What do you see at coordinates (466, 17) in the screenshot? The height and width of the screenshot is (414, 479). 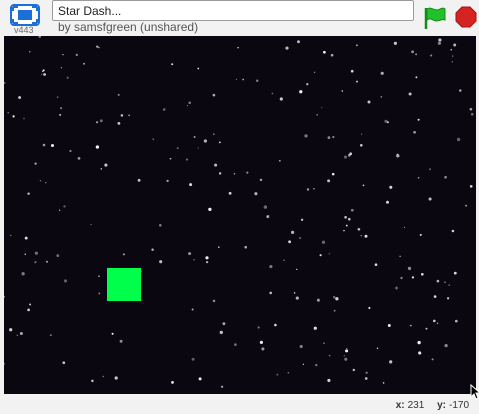 I see `stop-sign-icon` at bounding box center [466, 17].